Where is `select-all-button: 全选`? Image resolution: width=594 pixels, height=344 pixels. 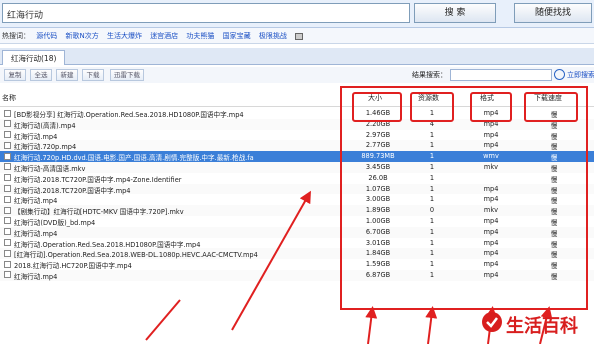 select-all-button: 全选 is located at coordinates (41, 75).